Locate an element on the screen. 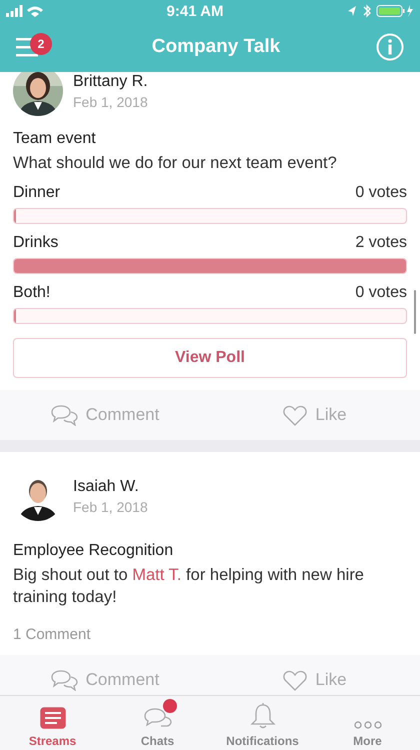 The image size is (420, 750). author-name: Isaiah W. is located at coordinates (106, 487).